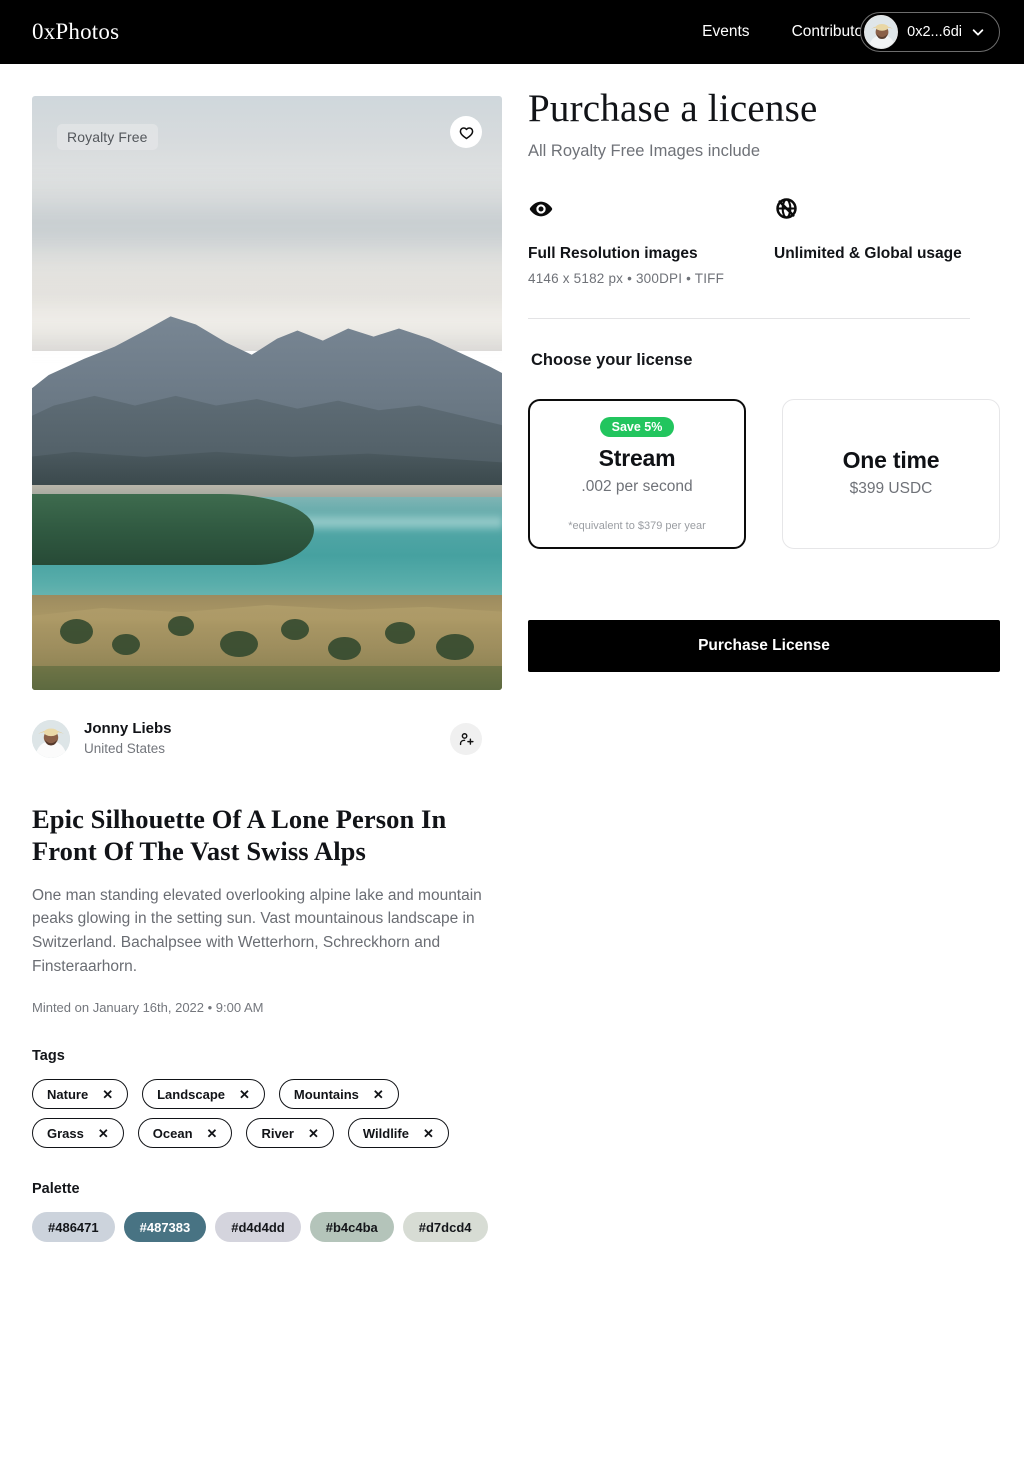  Describe the element at coordinates (891, 473) in the screenshot. I see `license-option-one-time: One time $399 USDC` at that location.